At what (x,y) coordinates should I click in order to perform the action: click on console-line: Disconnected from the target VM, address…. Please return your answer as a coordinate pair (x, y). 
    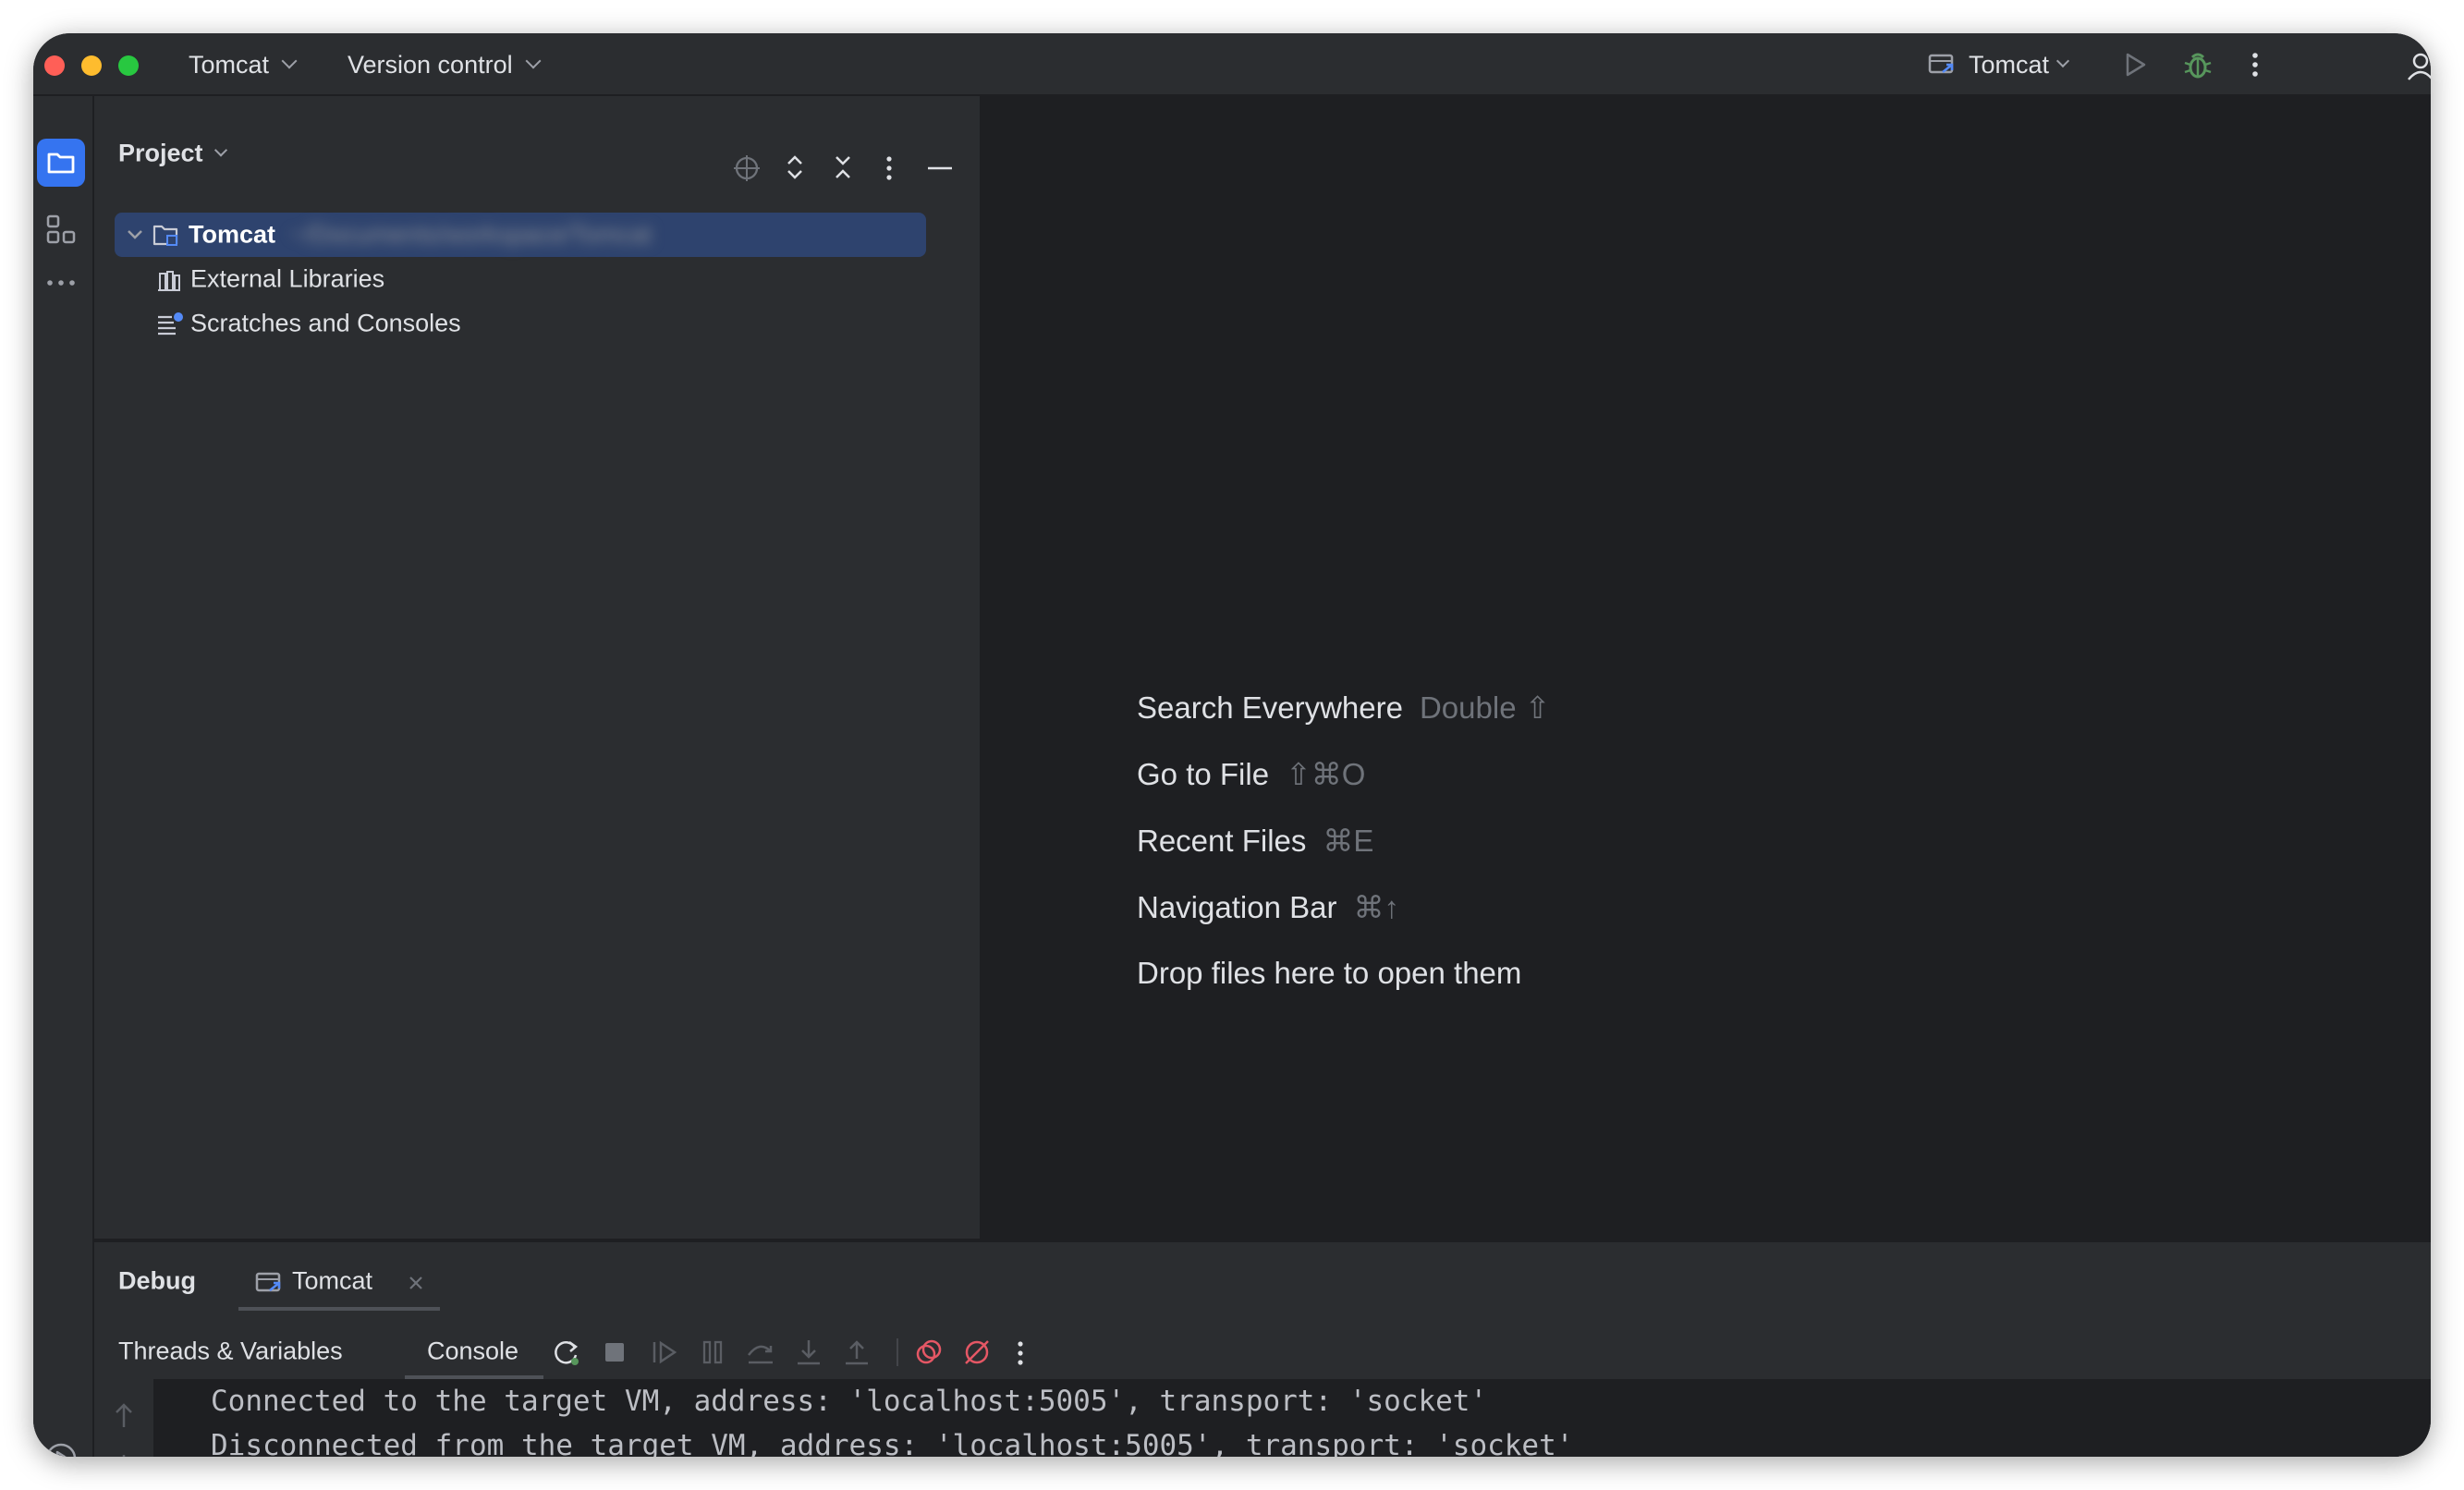
    Looking at the image, I should click on (892, 1443).